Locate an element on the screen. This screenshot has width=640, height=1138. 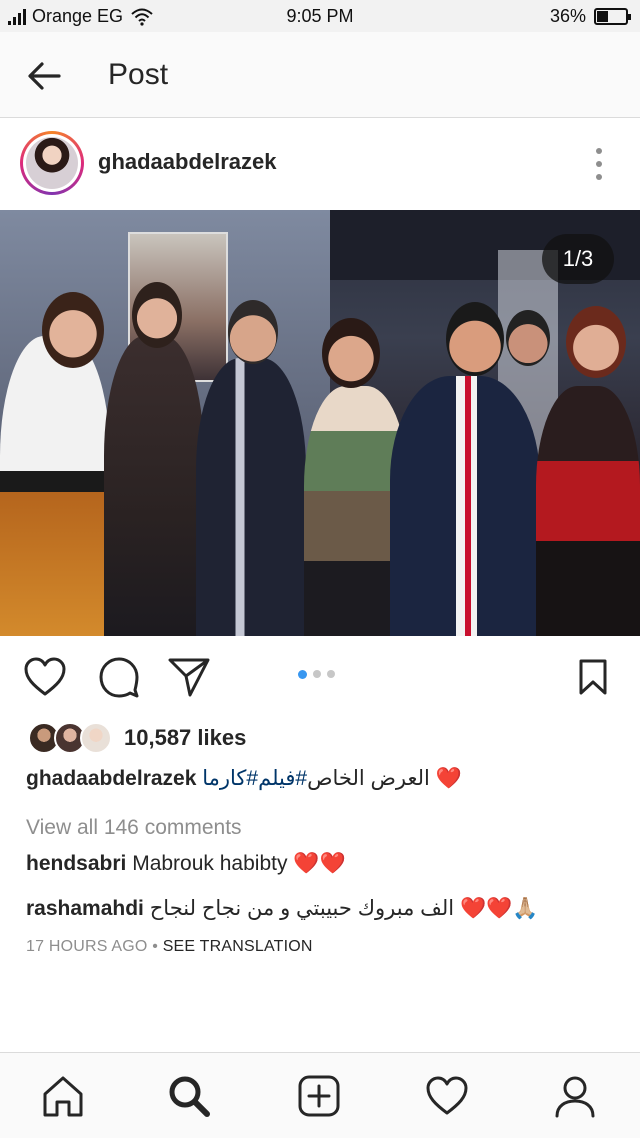
status-bar: Orange EG 9:05 PM 36% is located at coordinates (320, 16).